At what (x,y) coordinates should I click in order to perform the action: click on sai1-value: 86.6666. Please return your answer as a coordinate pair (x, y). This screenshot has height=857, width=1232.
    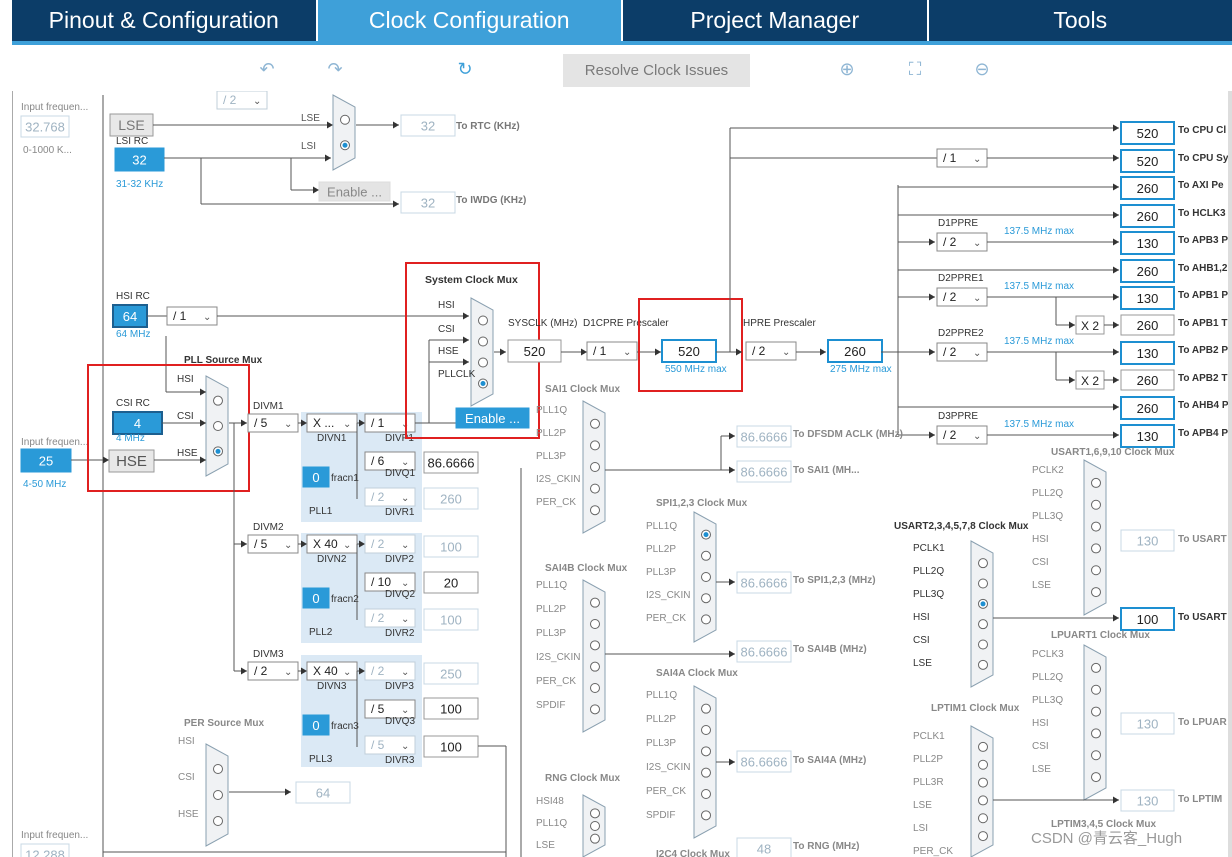
    Looking at the image, I should click on (764, 472).